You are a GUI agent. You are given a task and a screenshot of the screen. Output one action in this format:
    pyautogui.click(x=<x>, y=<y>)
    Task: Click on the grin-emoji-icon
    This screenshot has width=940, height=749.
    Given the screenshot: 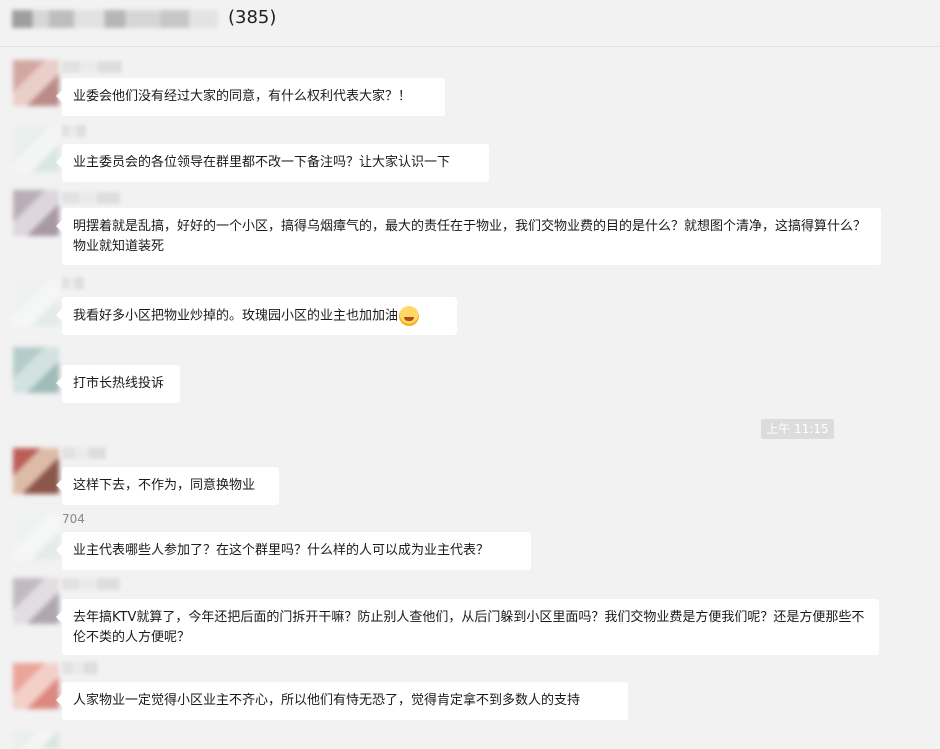 What is the action you would take?
    pyautogui.click(x=409, y=316)
    